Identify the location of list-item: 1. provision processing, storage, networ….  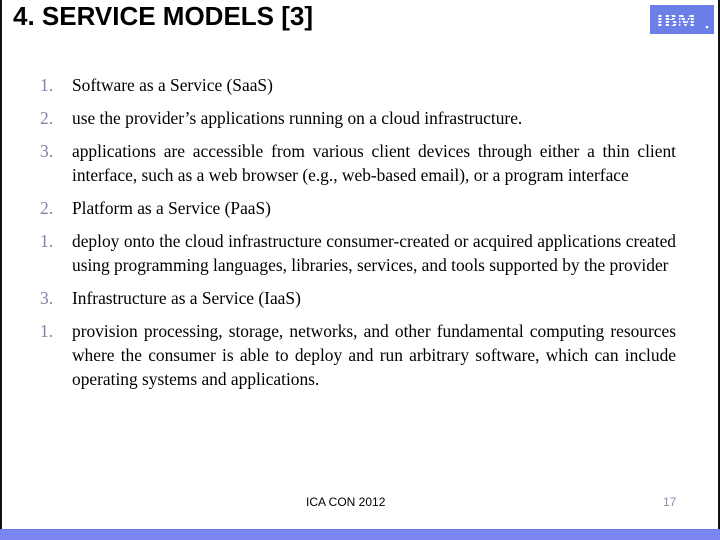
(358, 355).